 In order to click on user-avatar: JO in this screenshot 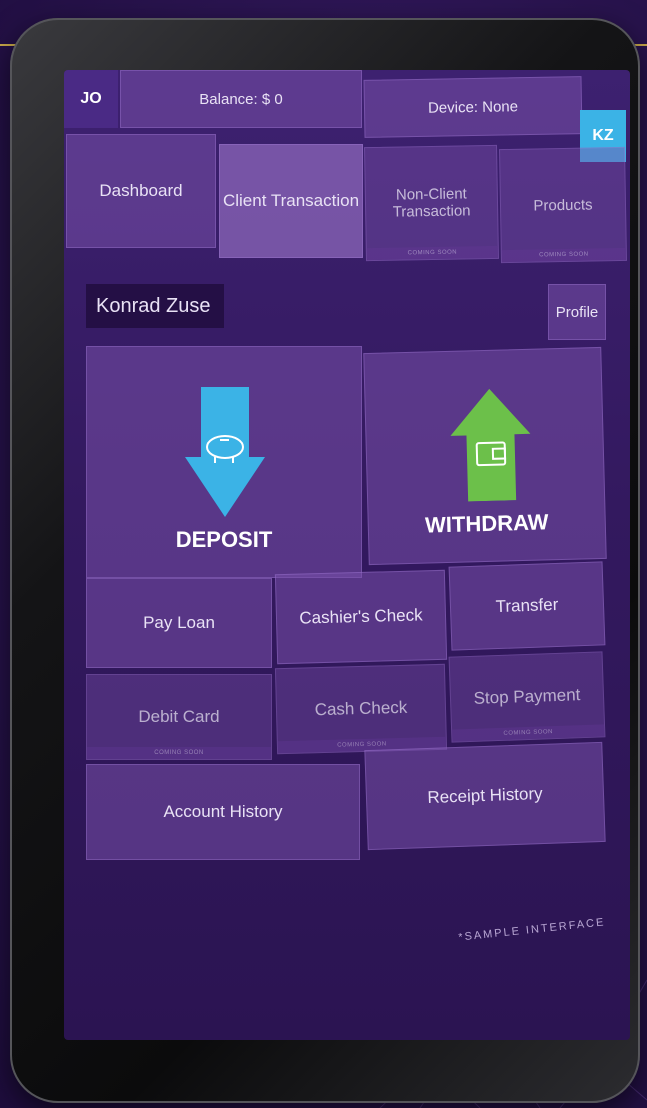, I will do `click(91, 99)`.